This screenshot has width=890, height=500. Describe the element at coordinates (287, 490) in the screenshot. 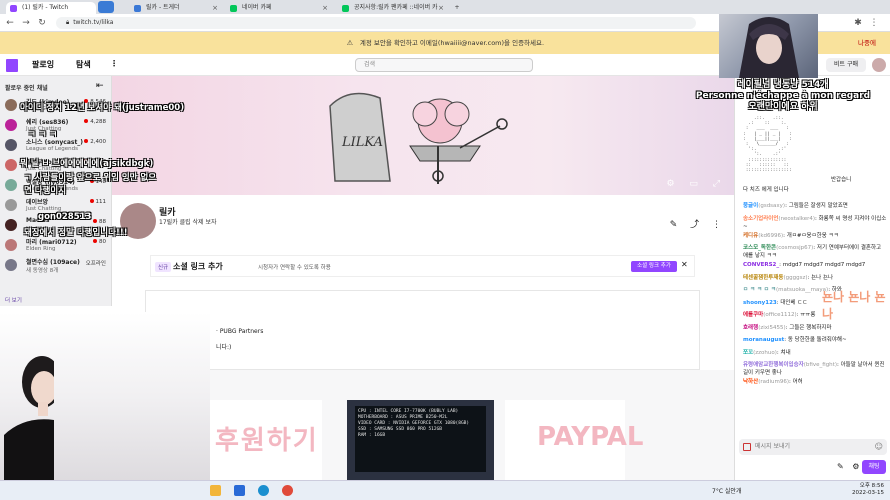

I see `chrome-icon` at that location.